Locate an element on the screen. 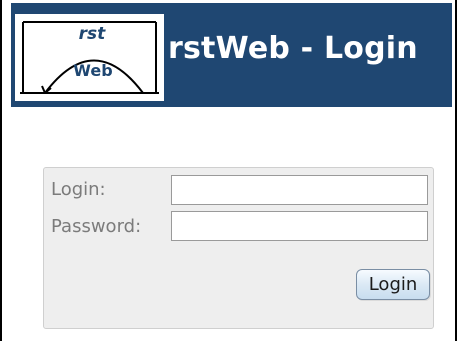 The image size is (459, 341). login-label: Login: is located at coordinates (78, 189).